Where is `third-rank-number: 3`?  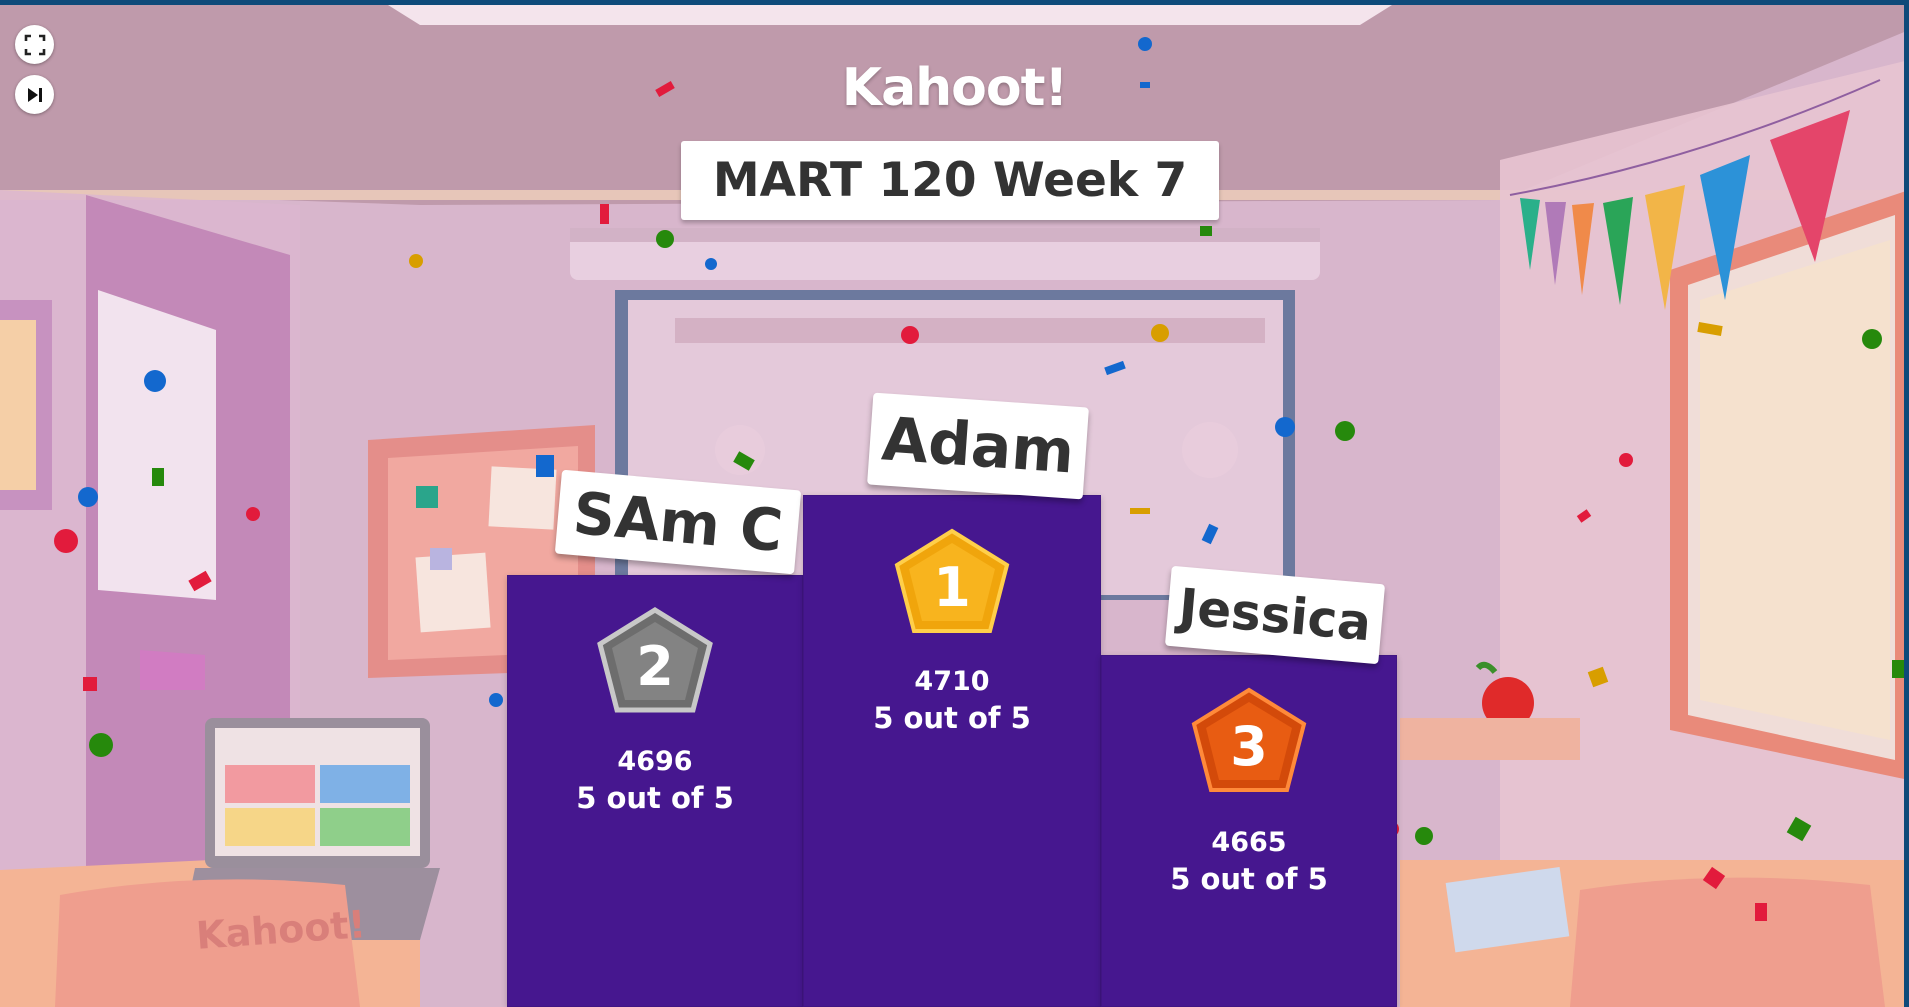 third-rank-number: 3 is located at coordinates (1249, 746).